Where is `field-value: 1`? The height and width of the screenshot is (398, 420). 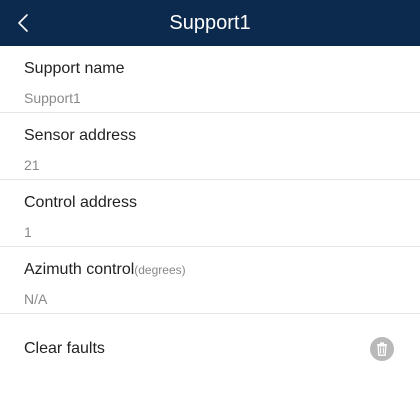 field-value: 1 is located at coordinates (28, 232).